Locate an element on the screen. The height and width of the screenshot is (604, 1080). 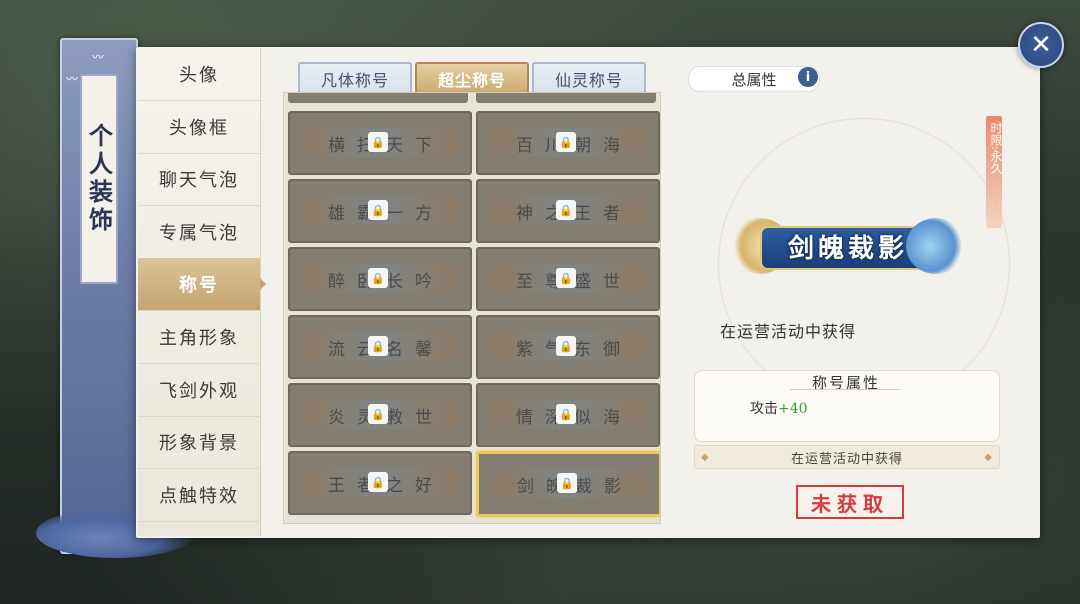
title-card: 神之王者🔒 is located at coordinates (568, 211).